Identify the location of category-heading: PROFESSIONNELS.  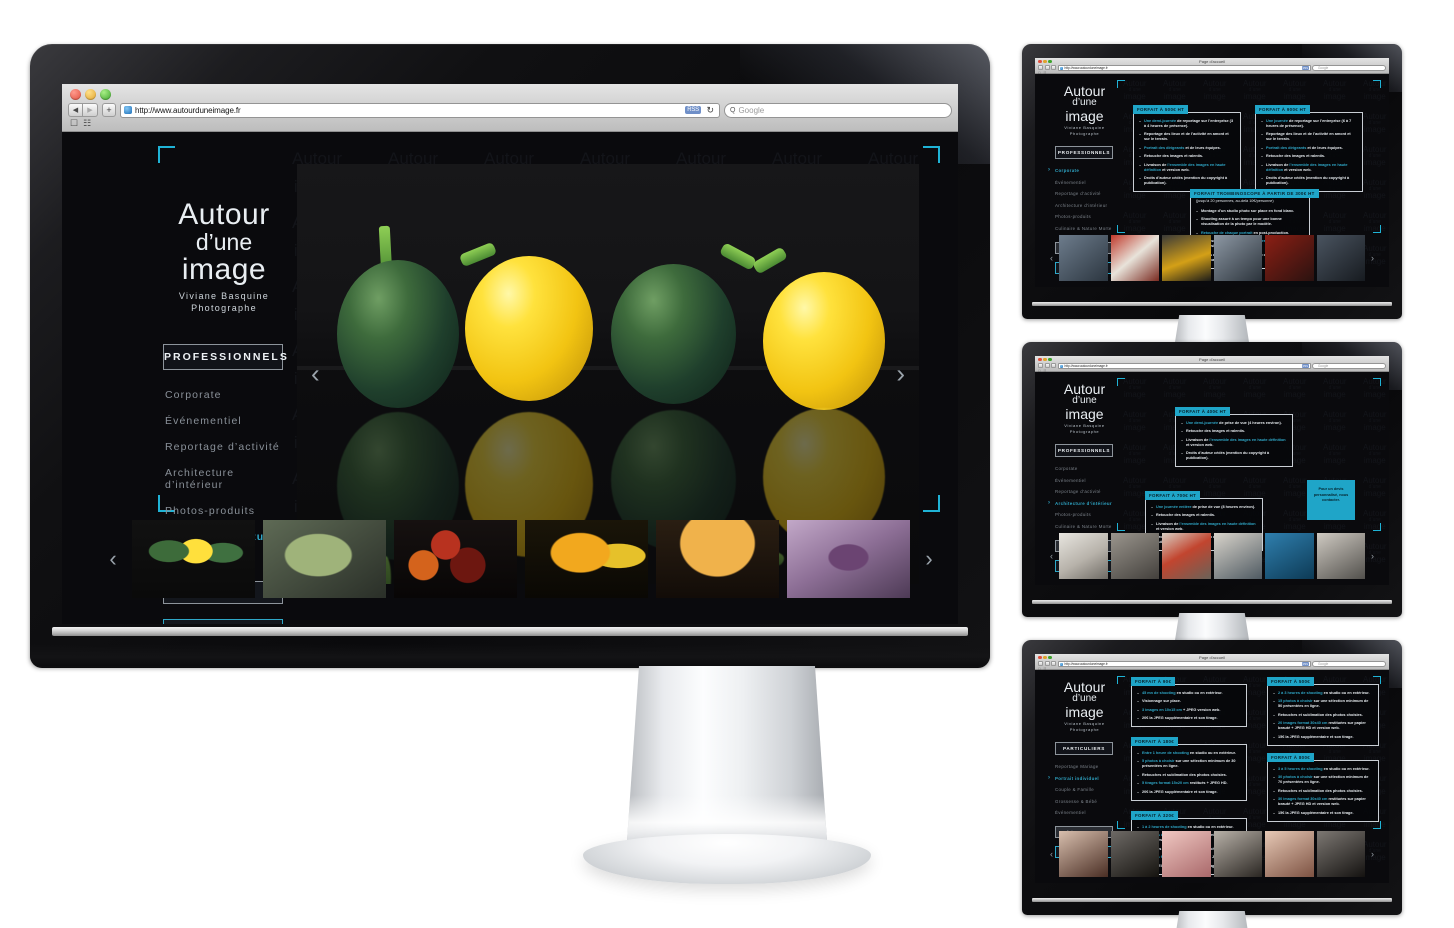
(225, 357).